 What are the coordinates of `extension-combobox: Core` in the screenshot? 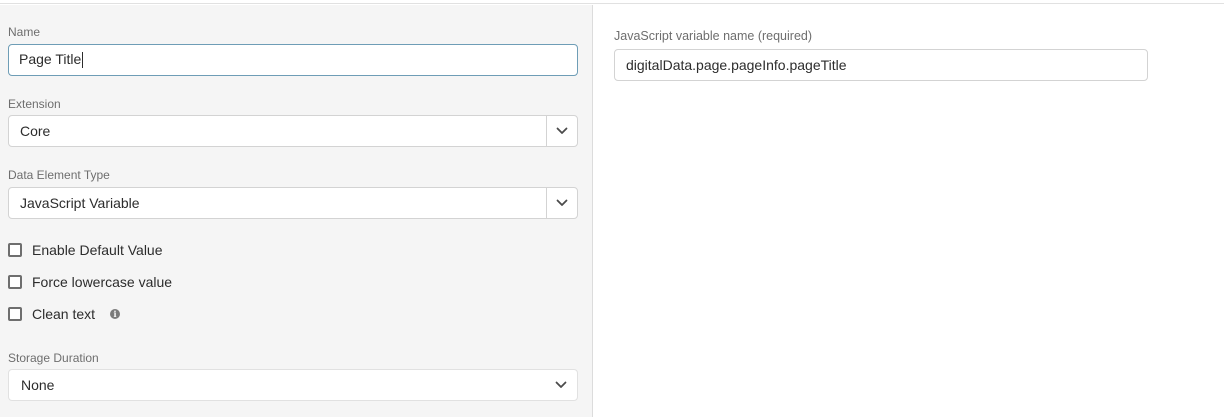 It's located at (293, 131).